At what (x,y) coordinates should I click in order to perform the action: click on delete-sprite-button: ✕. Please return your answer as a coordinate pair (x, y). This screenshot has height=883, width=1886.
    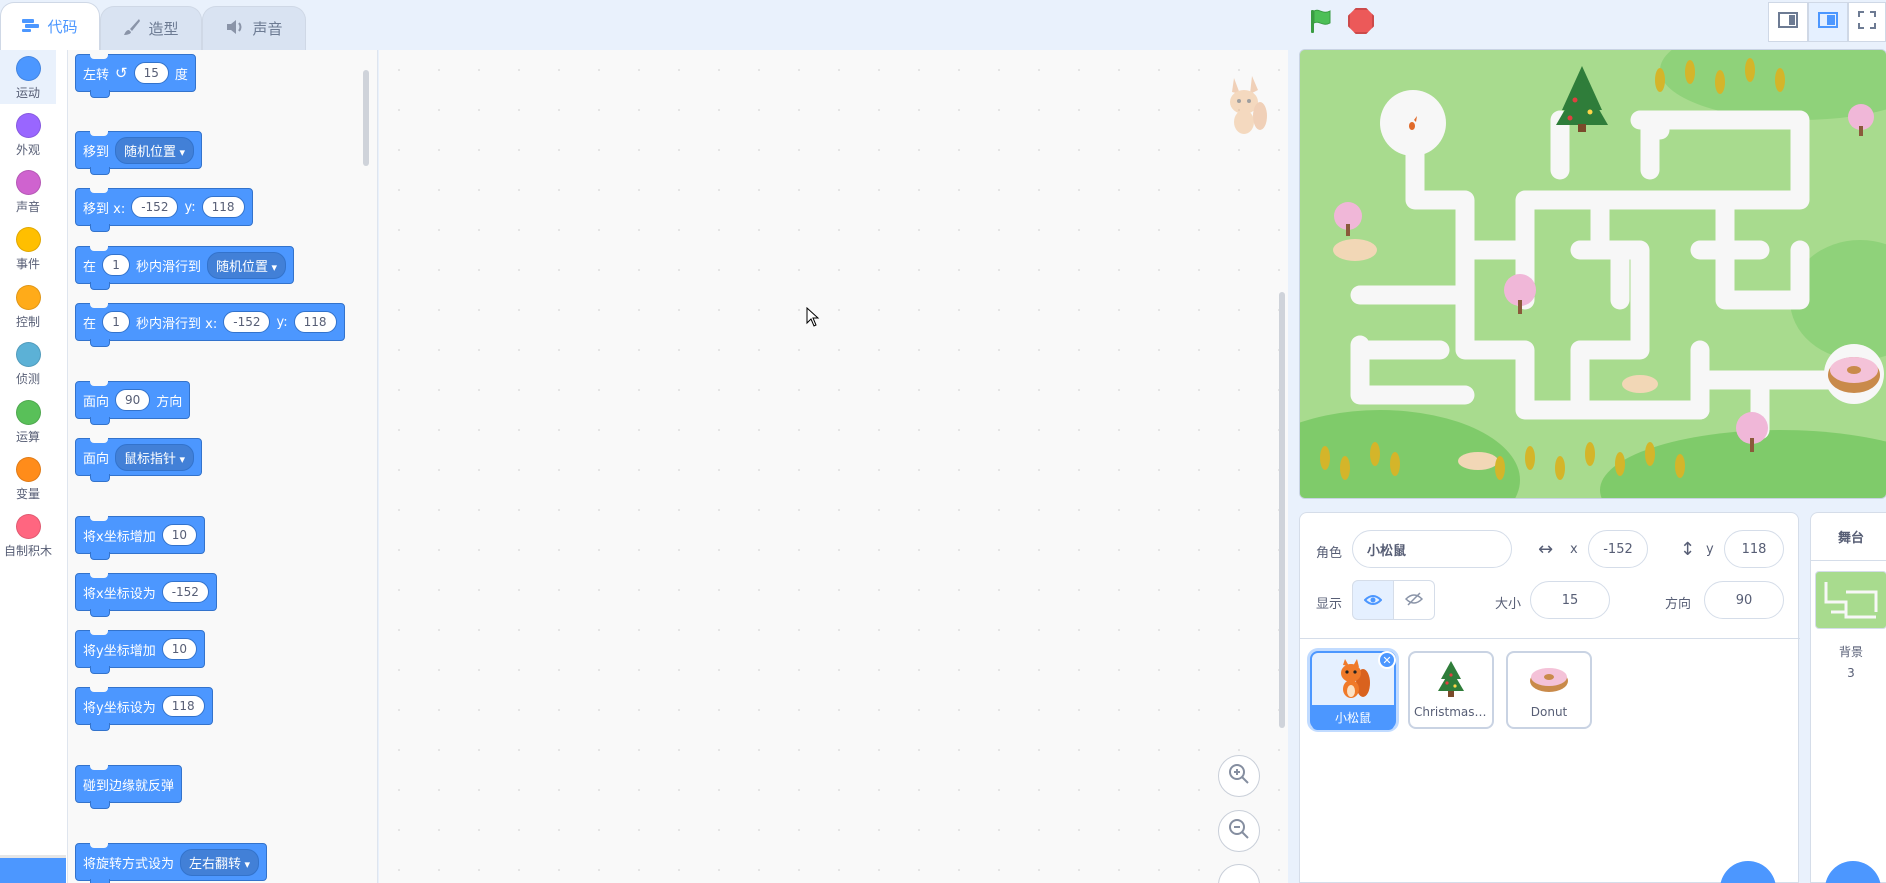
    Looking at the image, I should click on (1387, 660).